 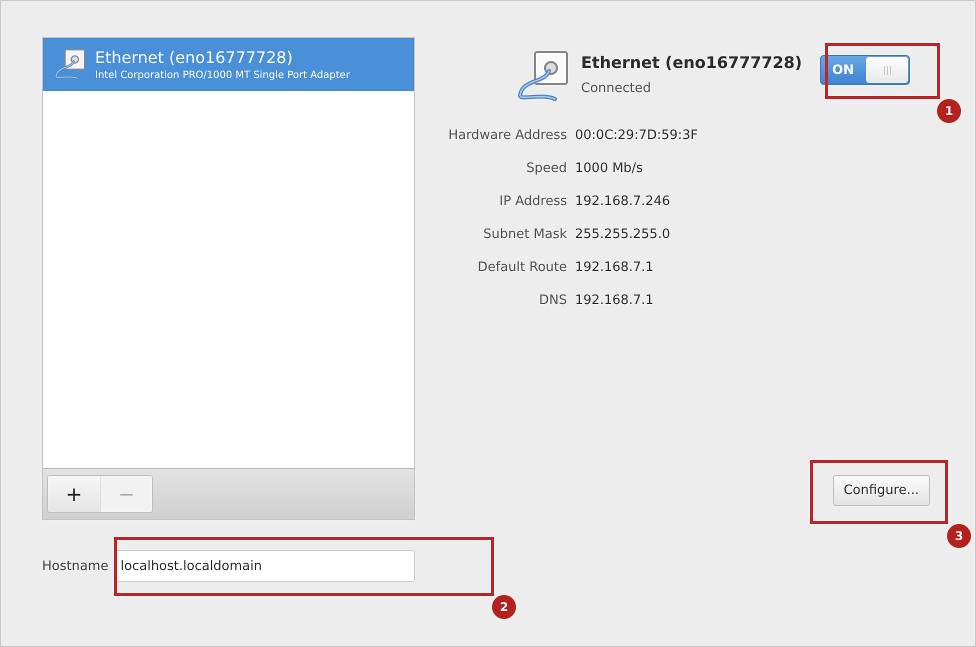 What do you see at coordinates (74, 494) in the screenshot?
I see `add-button: +` at bounding box center [74, 494].